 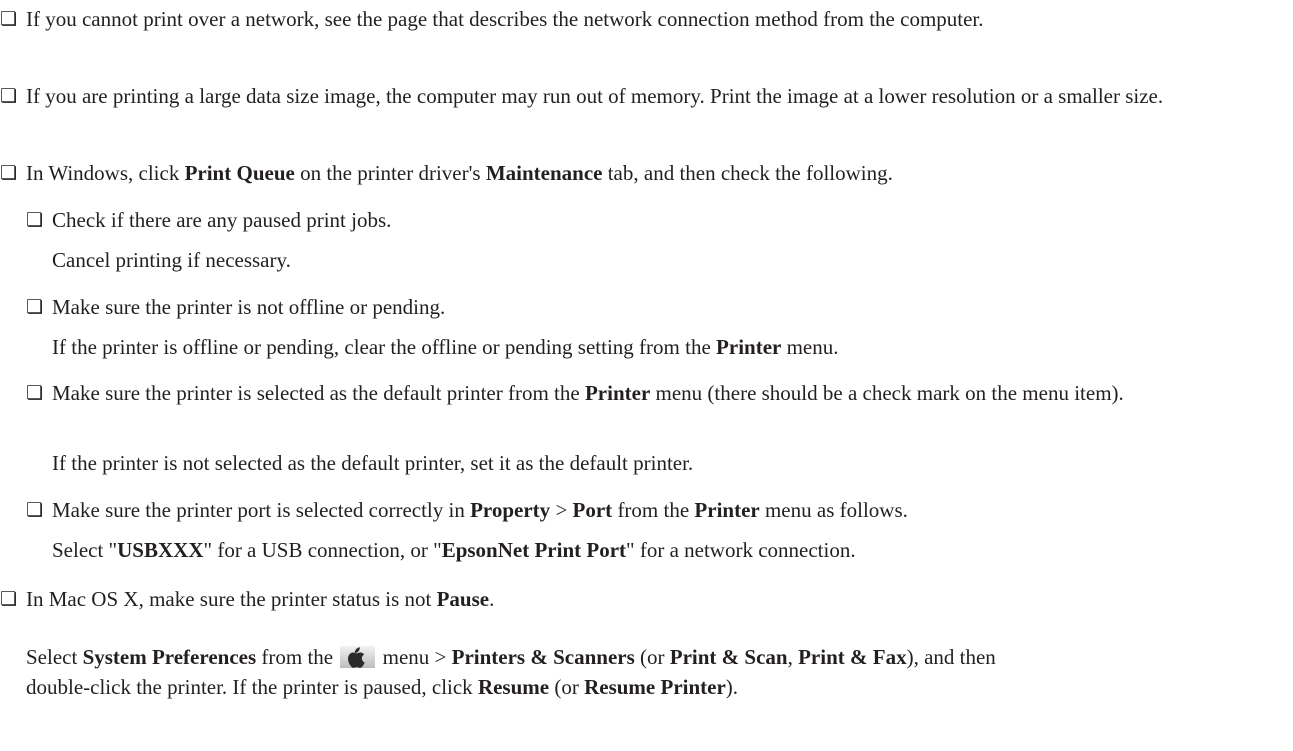 What do you see at coordinates (171, 260) in the screenshot?
I see `sub-item-note: Cancel printing if necessary.` at bounding box center [171, 260].